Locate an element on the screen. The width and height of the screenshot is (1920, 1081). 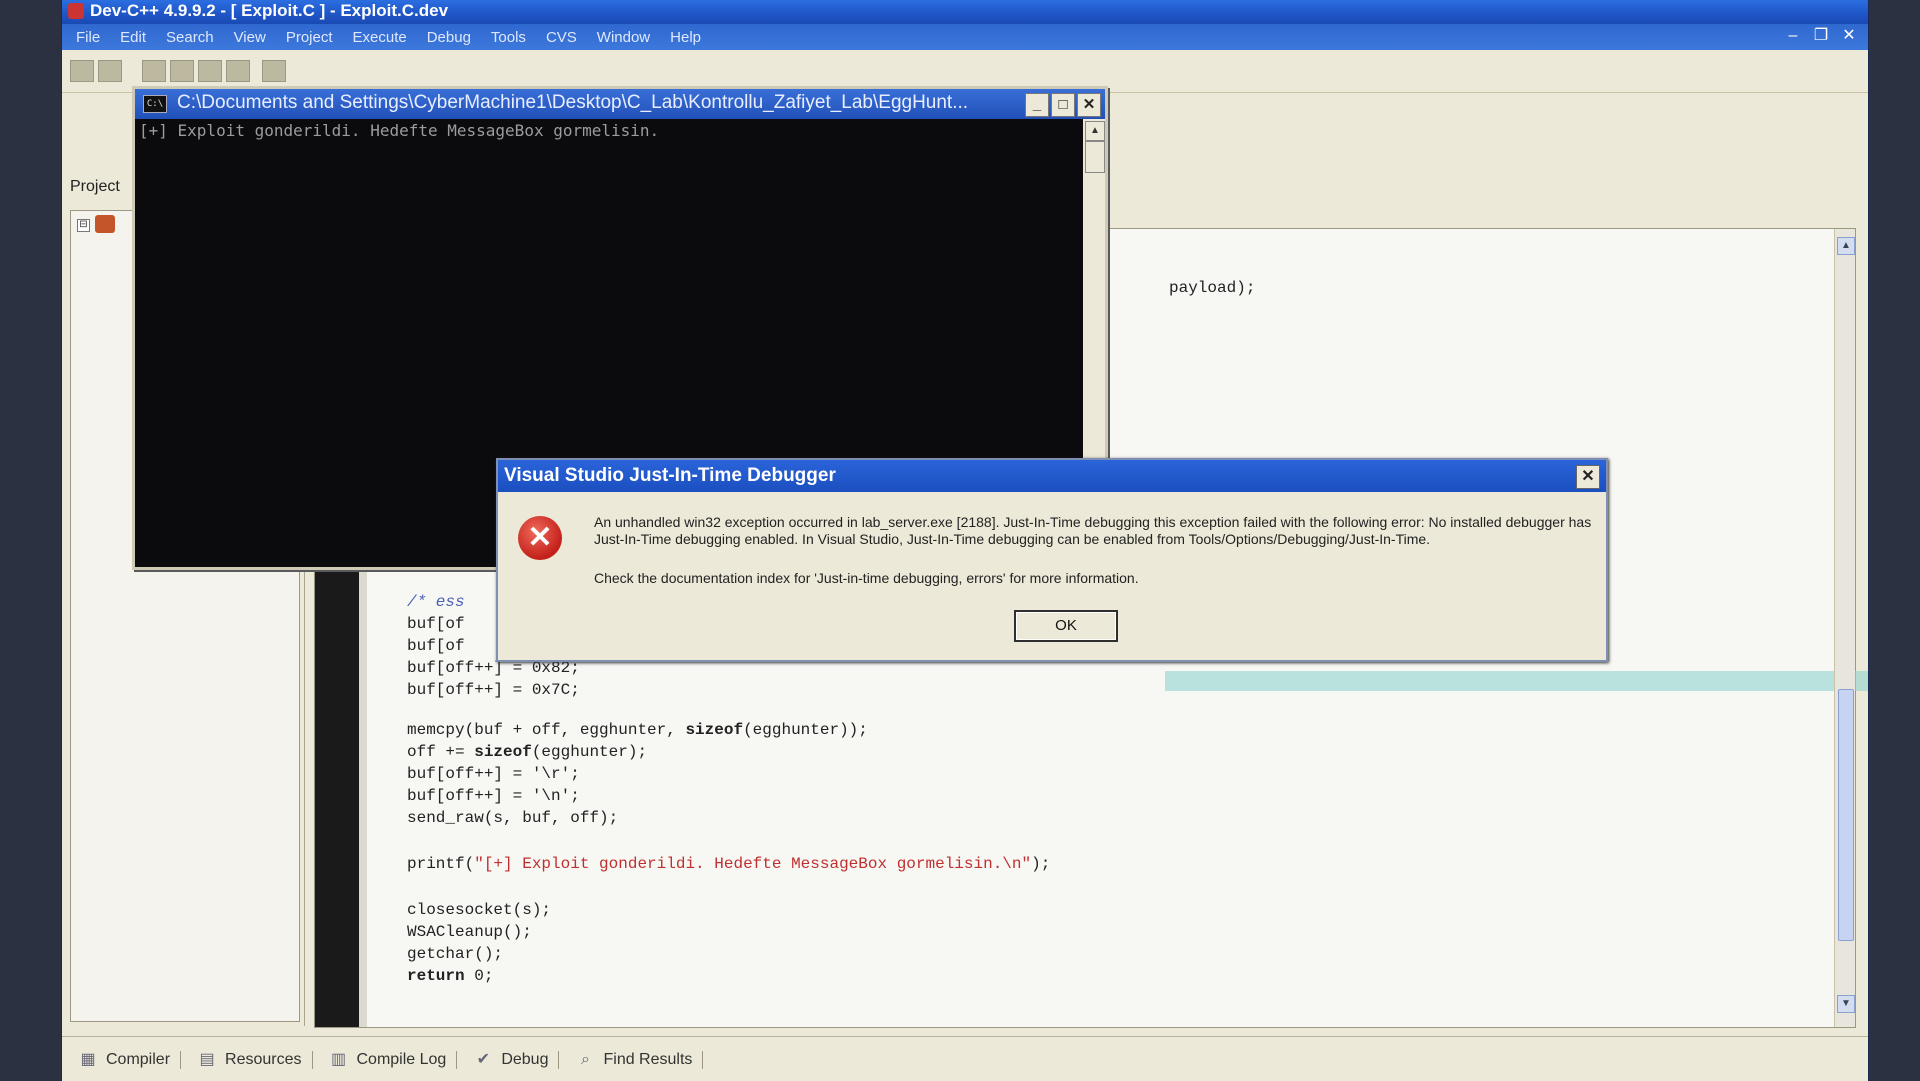
window-controls: – ❐ ✕ is located at coordinates (1821, 36).